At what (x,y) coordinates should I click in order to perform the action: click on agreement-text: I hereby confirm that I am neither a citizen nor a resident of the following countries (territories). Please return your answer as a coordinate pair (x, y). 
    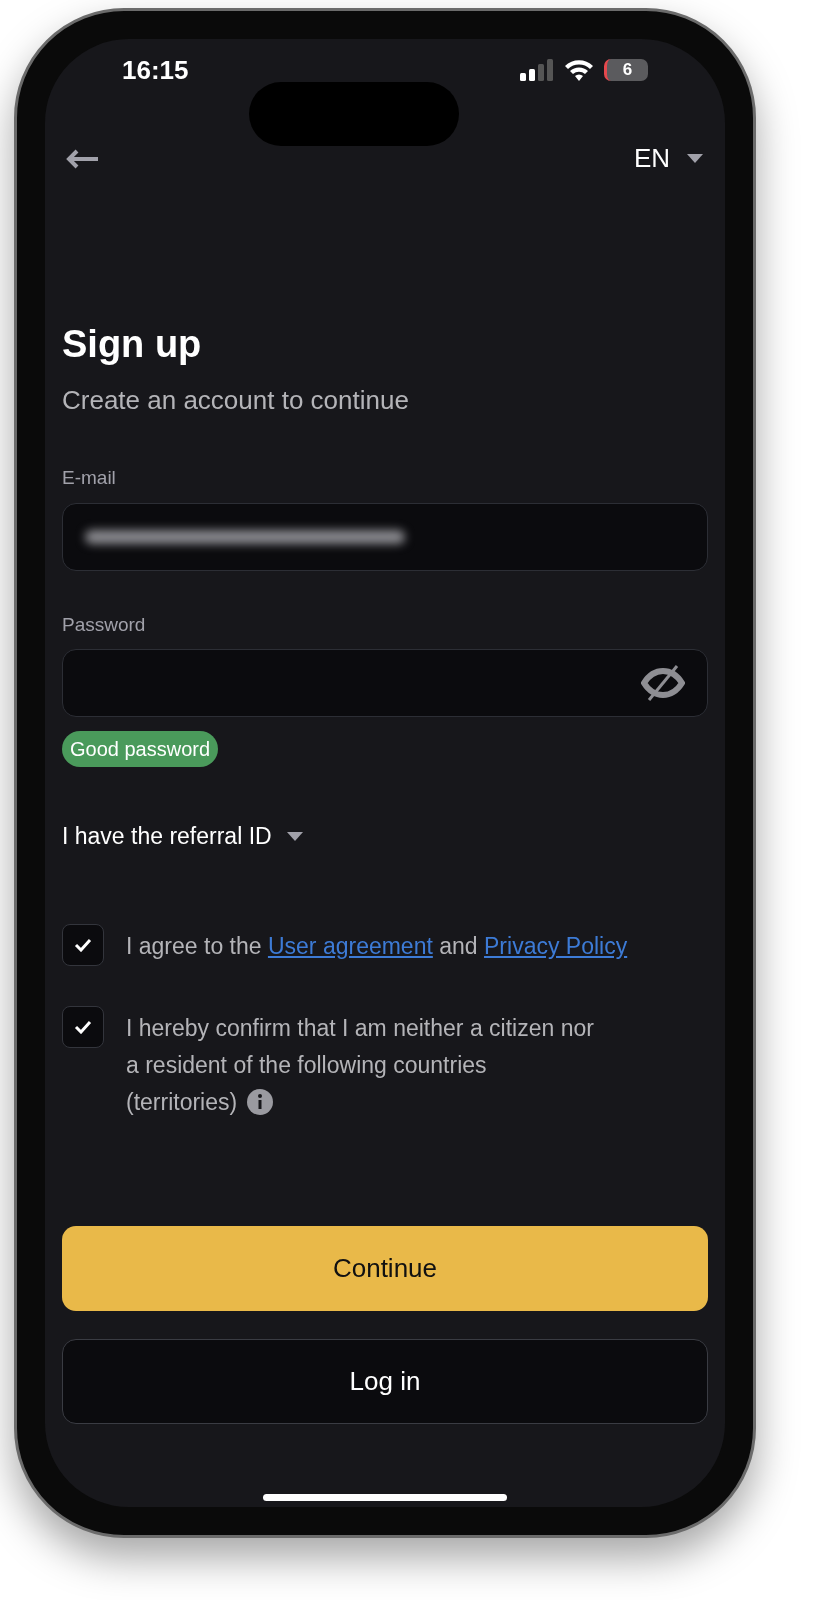
    Looking at the image, I should click on (360, 1065).